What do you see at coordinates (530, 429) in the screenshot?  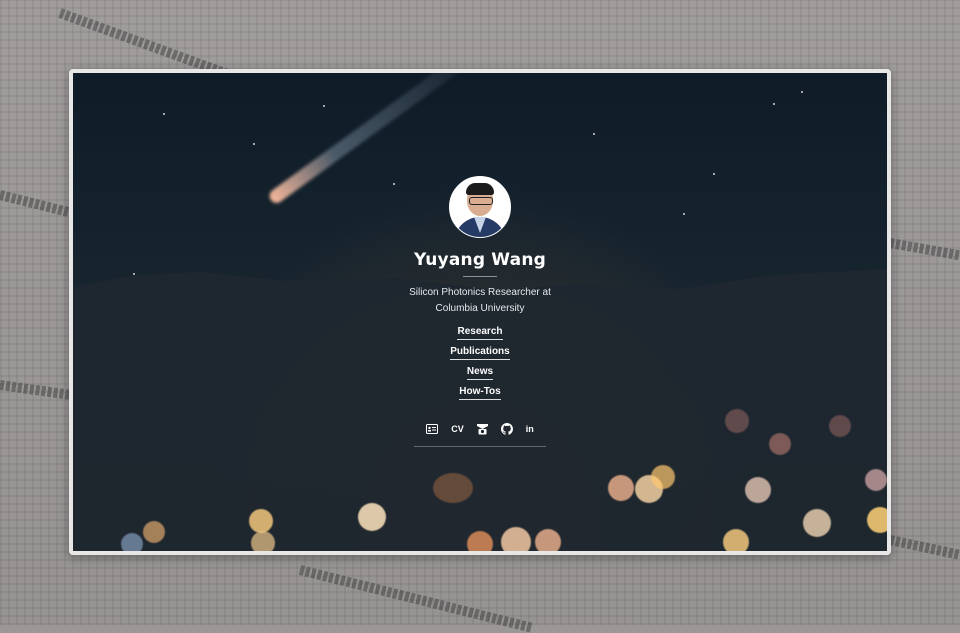 I see `linkedin-icon: in` at bounding box center [530, 429].